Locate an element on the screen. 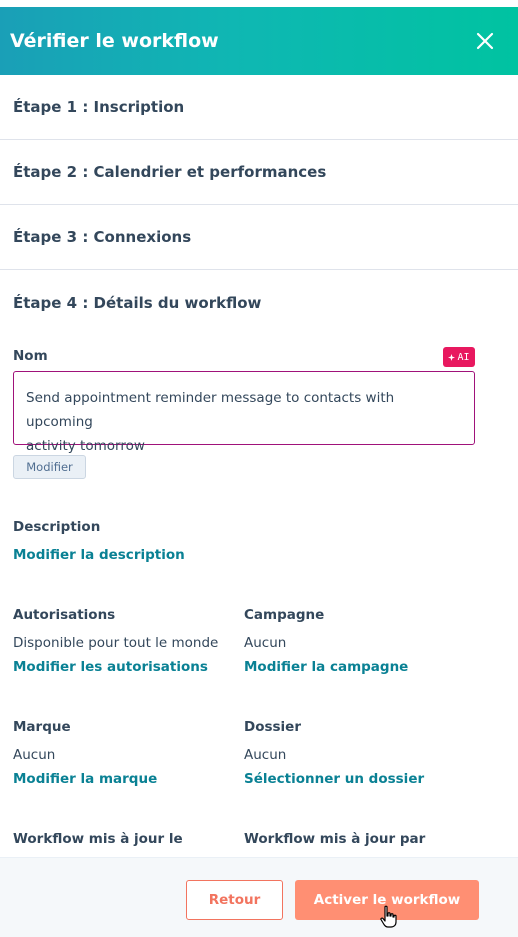 The image size is (518, 937). permissions-value: Disponible pour tout le monde is located at coordinates (116, 643).